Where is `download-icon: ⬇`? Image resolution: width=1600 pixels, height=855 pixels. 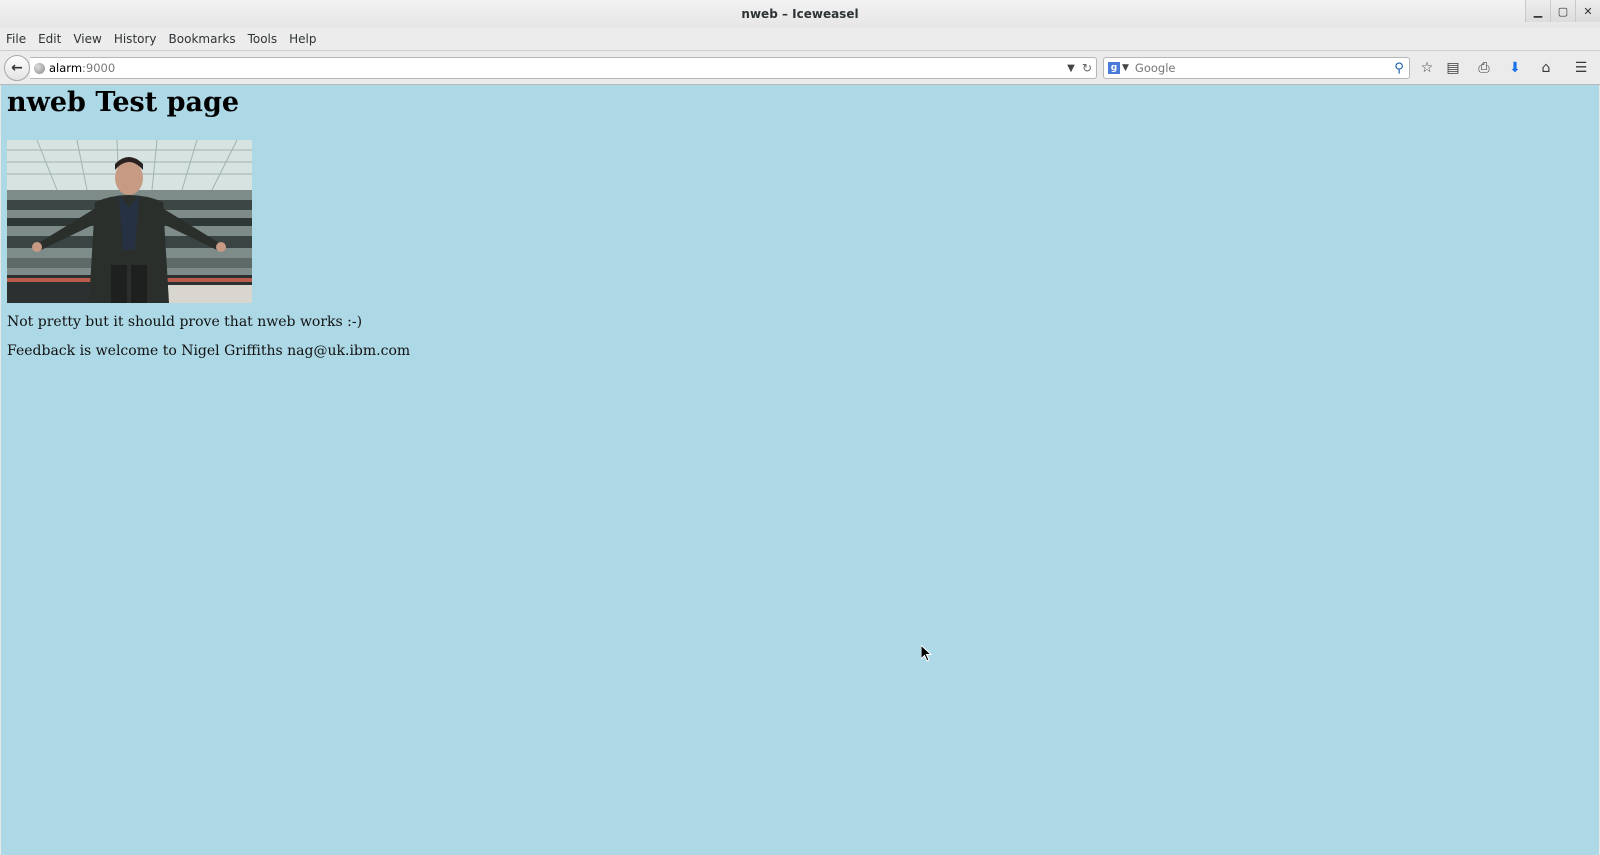
download-icon: ⬇ is located at coordinates (1515, 68).